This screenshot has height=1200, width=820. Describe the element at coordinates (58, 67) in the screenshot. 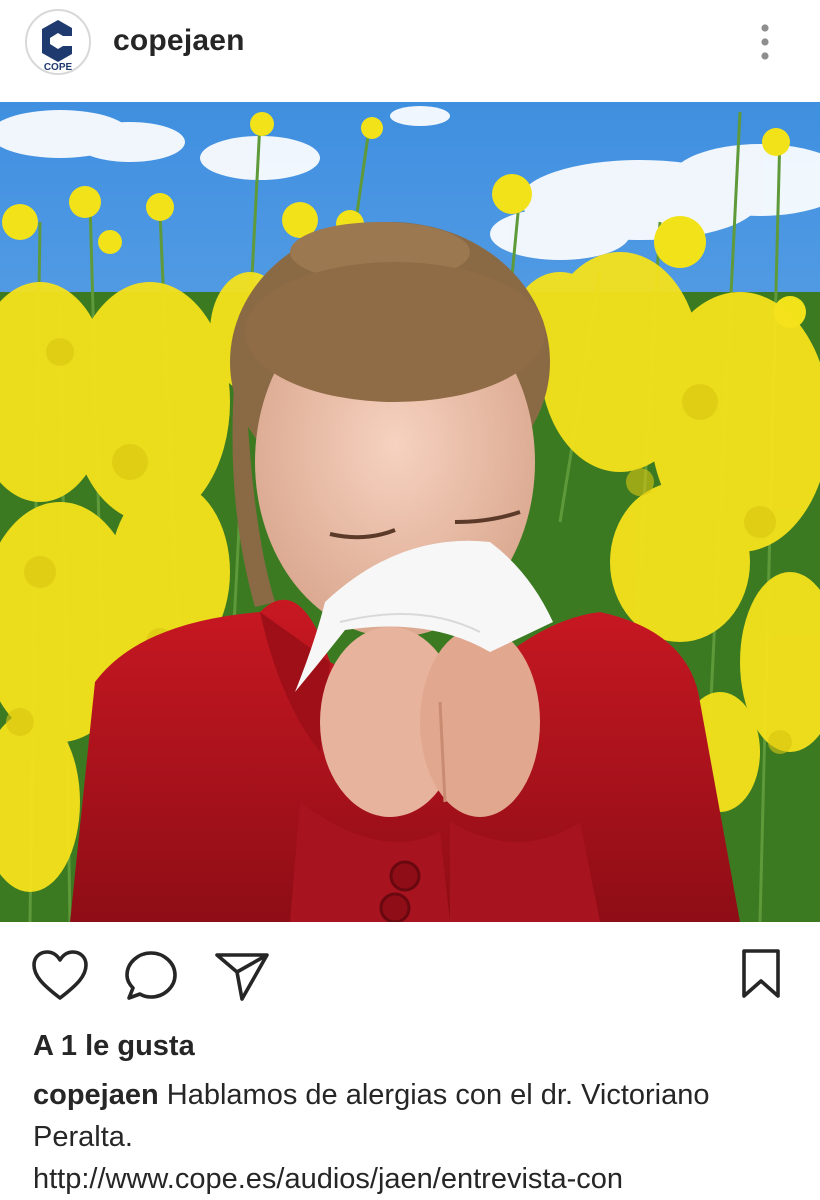

I see `avatar-logo-text: COPE` at that location.